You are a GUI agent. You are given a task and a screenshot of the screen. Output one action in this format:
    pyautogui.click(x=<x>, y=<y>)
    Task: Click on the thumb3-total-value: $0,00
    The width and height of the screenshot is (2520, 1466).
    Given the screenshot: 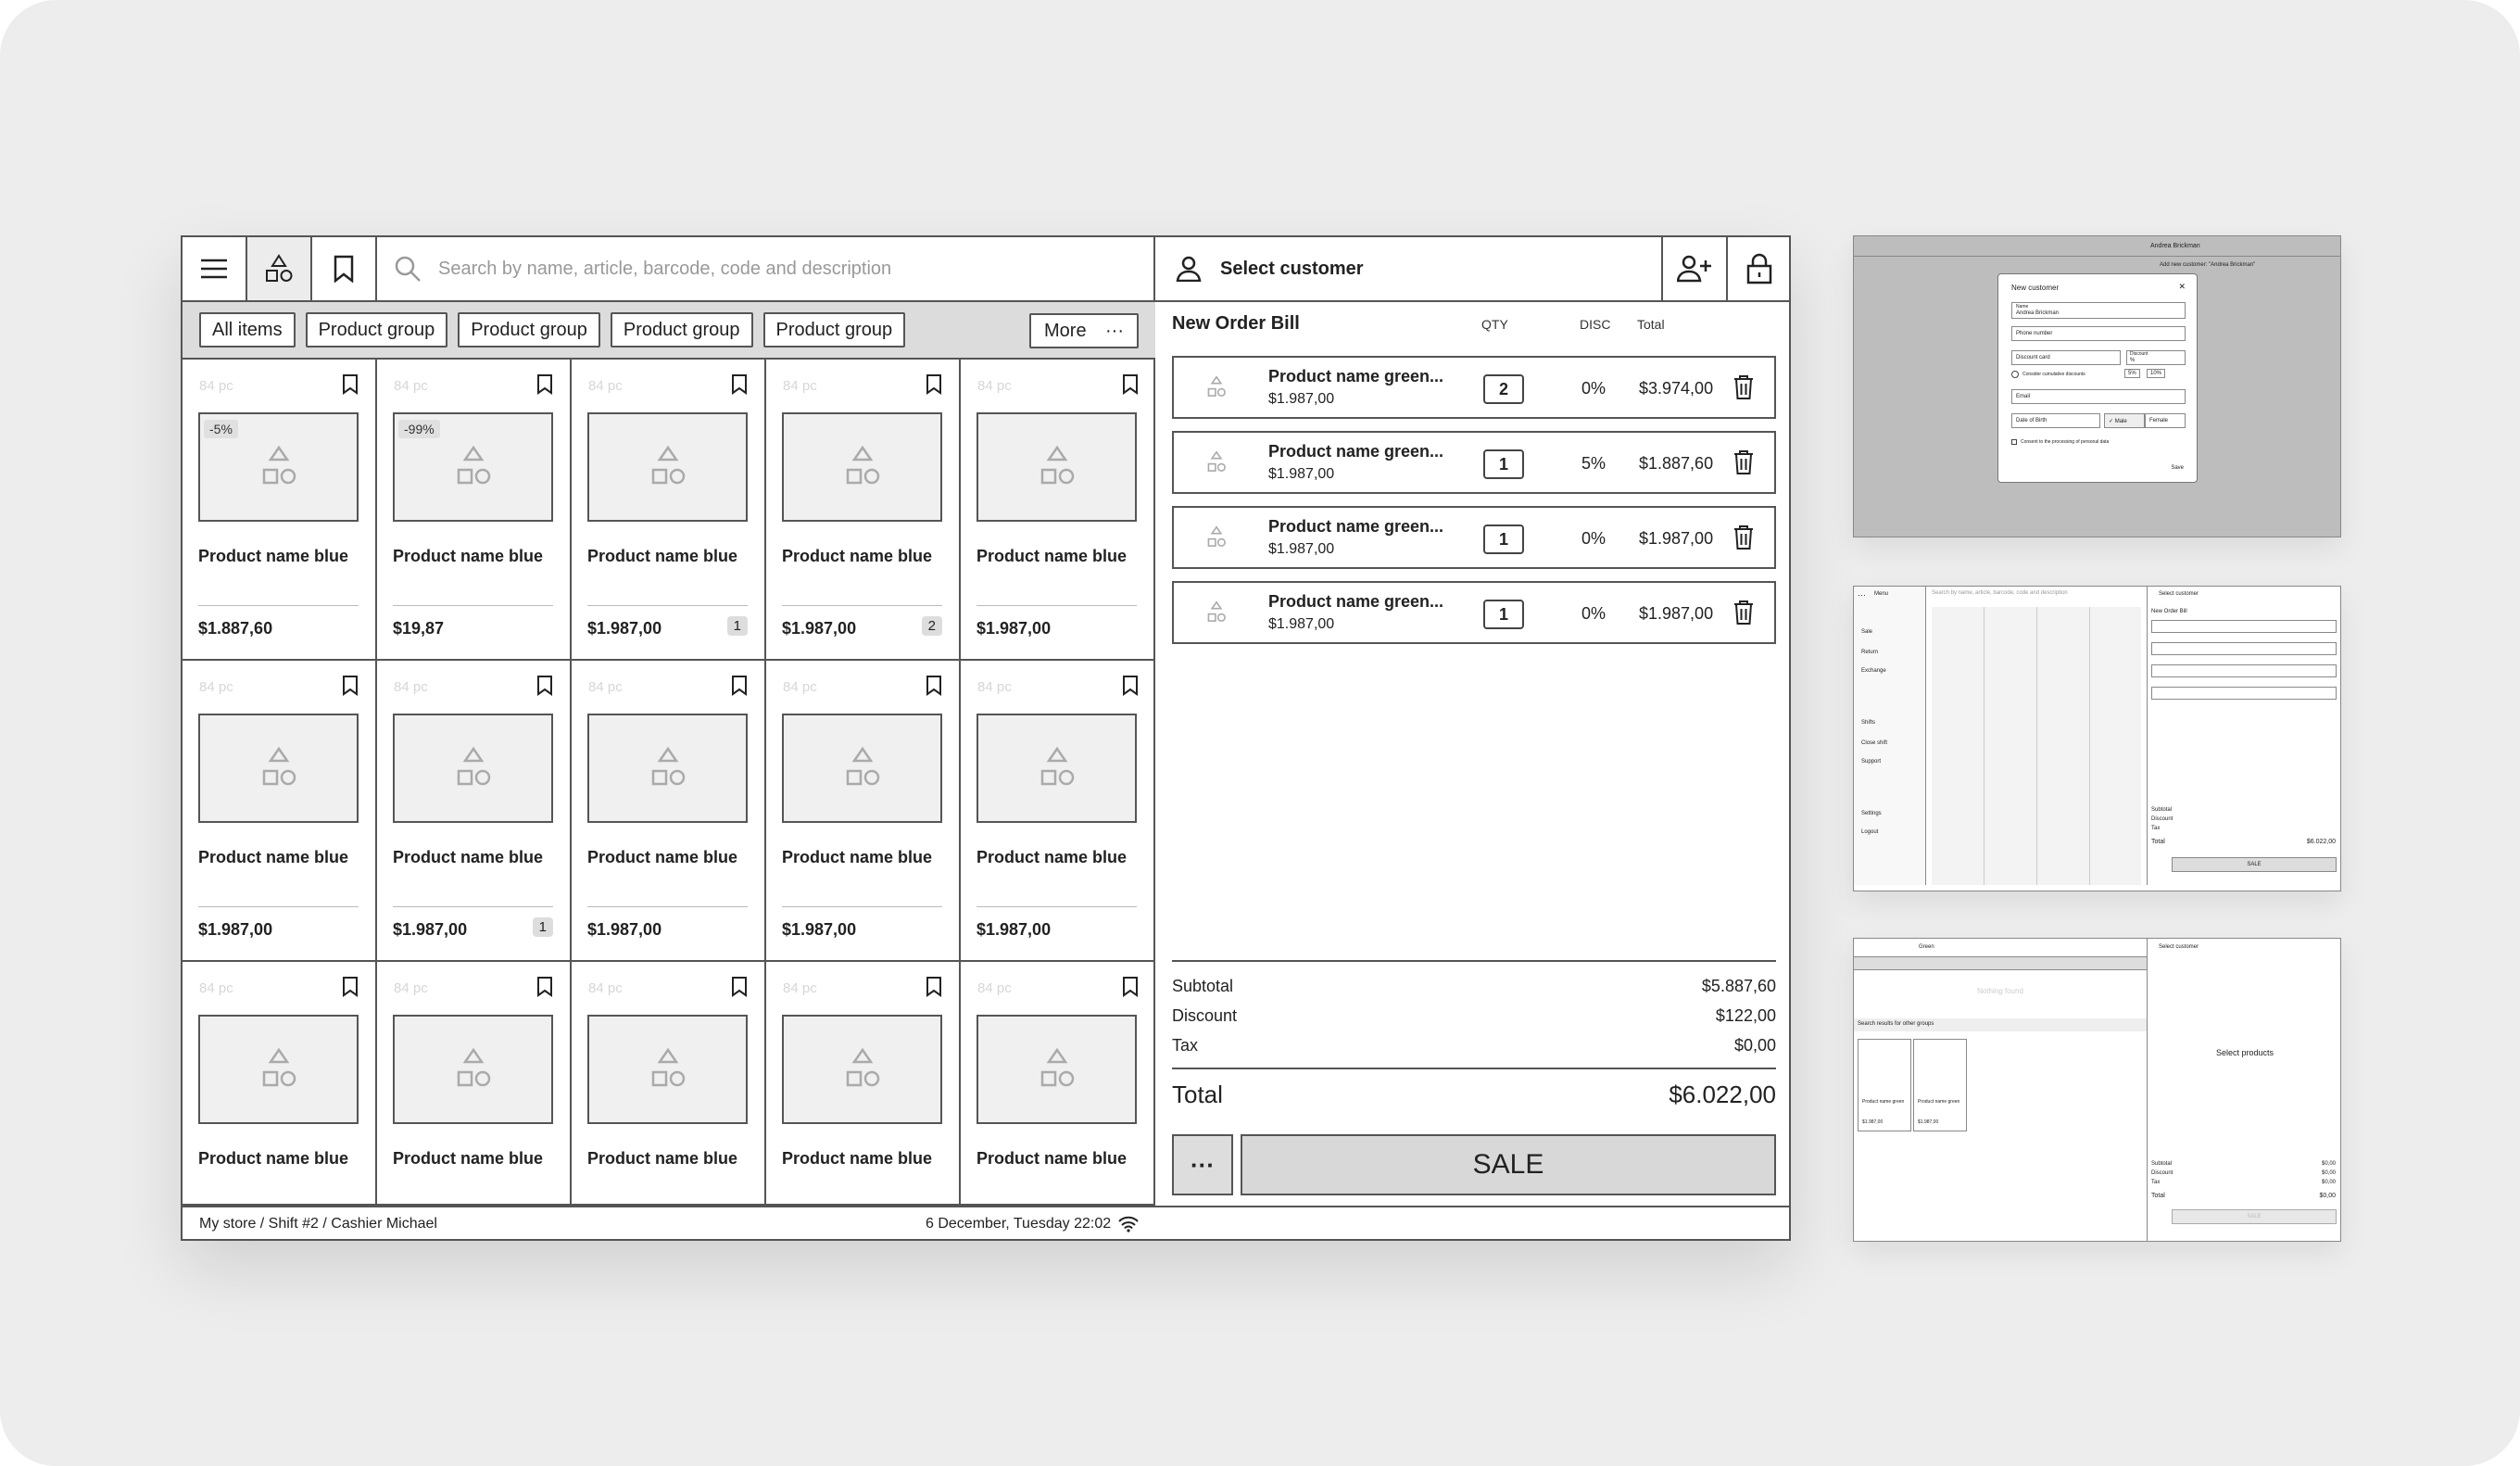 What is the action you would take?
    pyautogui.click(x=2327, y=1196)
    